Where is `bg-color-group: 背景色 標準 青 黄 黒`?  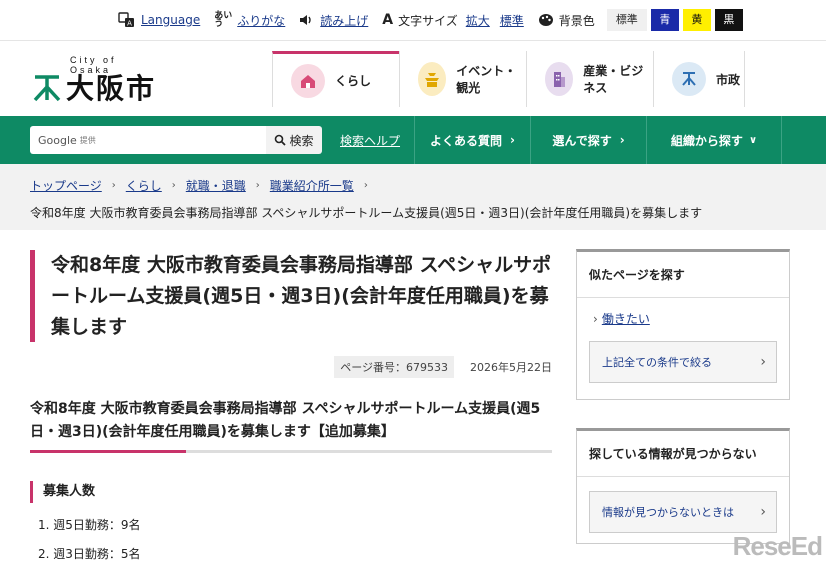 bg-color-group: 背景色 標準 青 黄 黒 is located at coordinates (640, 20).